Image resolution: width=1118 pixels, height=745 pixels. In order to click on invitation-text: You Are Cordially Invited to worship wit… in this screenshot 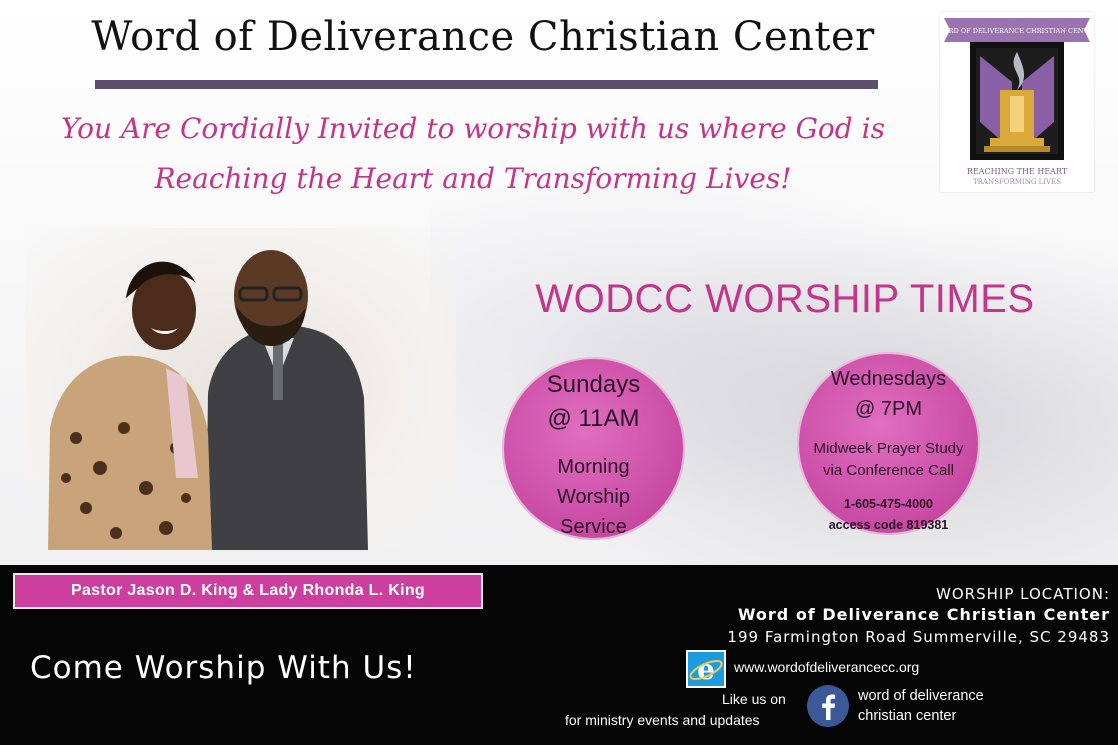, I will do `click(473, 154)`.